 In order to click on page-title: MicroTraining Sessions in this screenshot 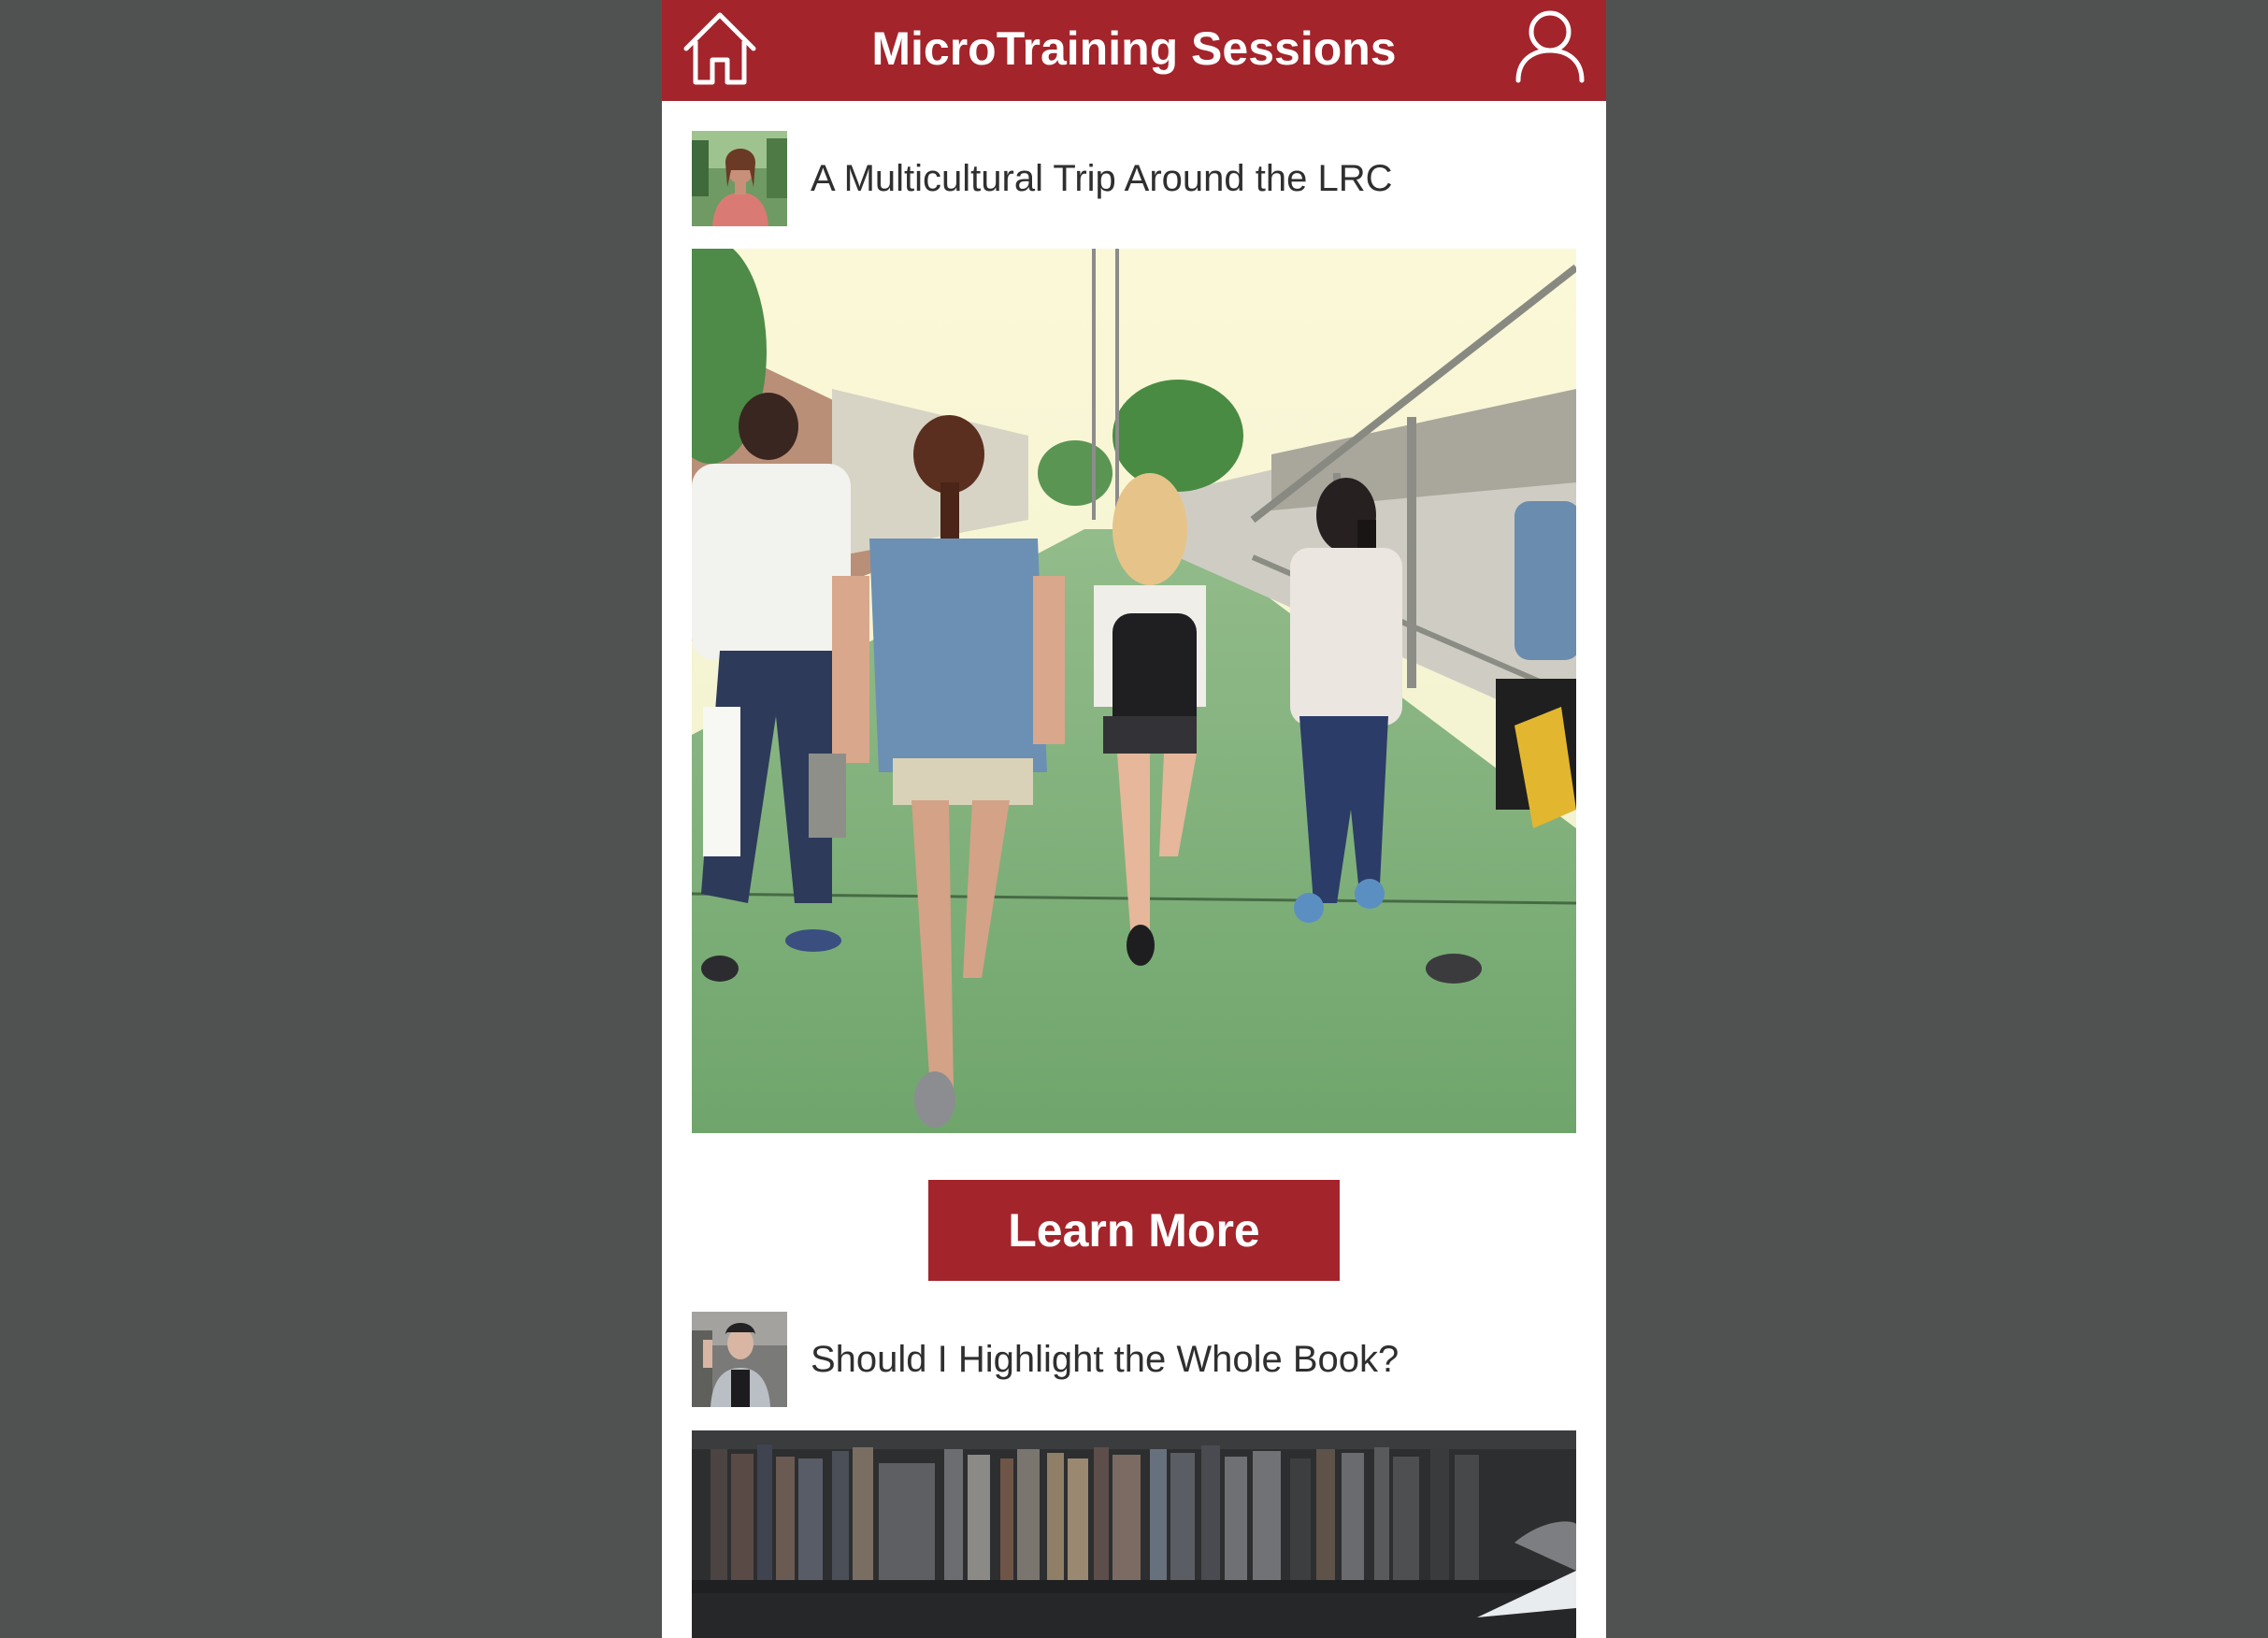, I will do `click(1134, 48)`.